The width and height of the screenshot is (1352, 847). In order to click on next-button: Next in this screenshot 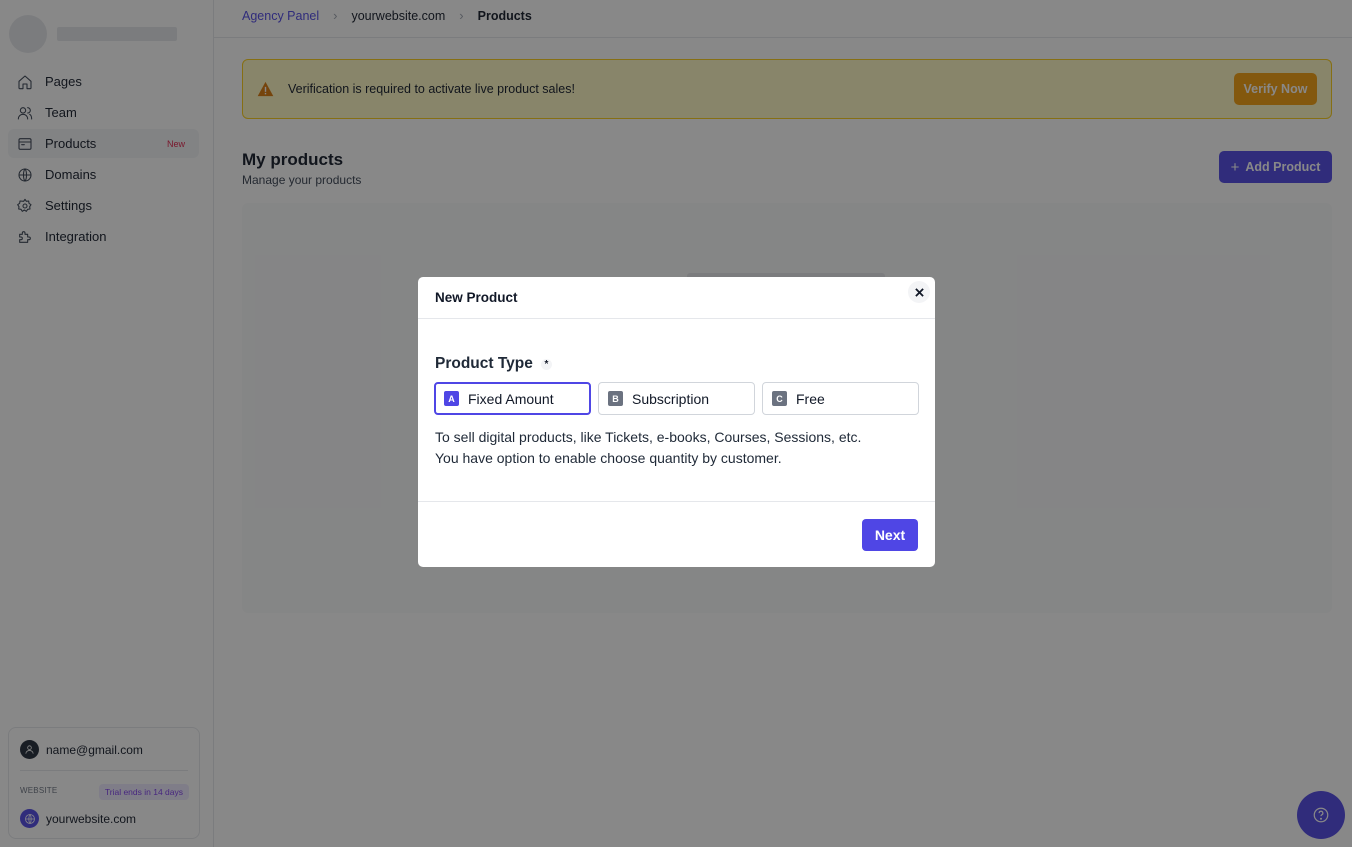, I will do `click(890, 535)`.